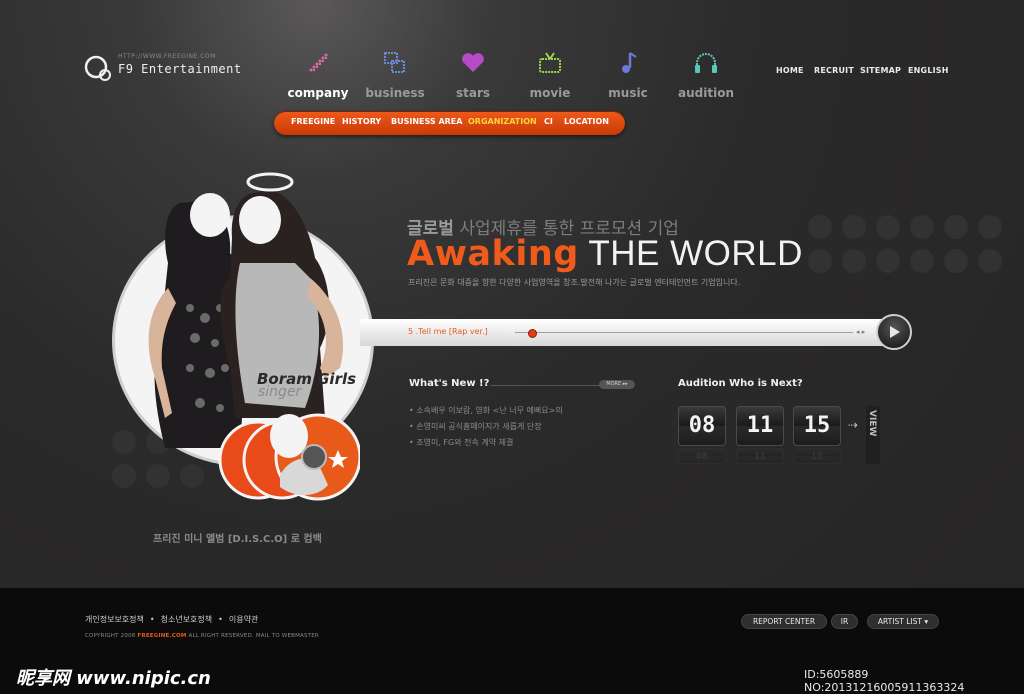  What do you see at coordinates (97, 68) in the screenshot?
I see `logo-mark-icon` at bounding box center [97, 68].